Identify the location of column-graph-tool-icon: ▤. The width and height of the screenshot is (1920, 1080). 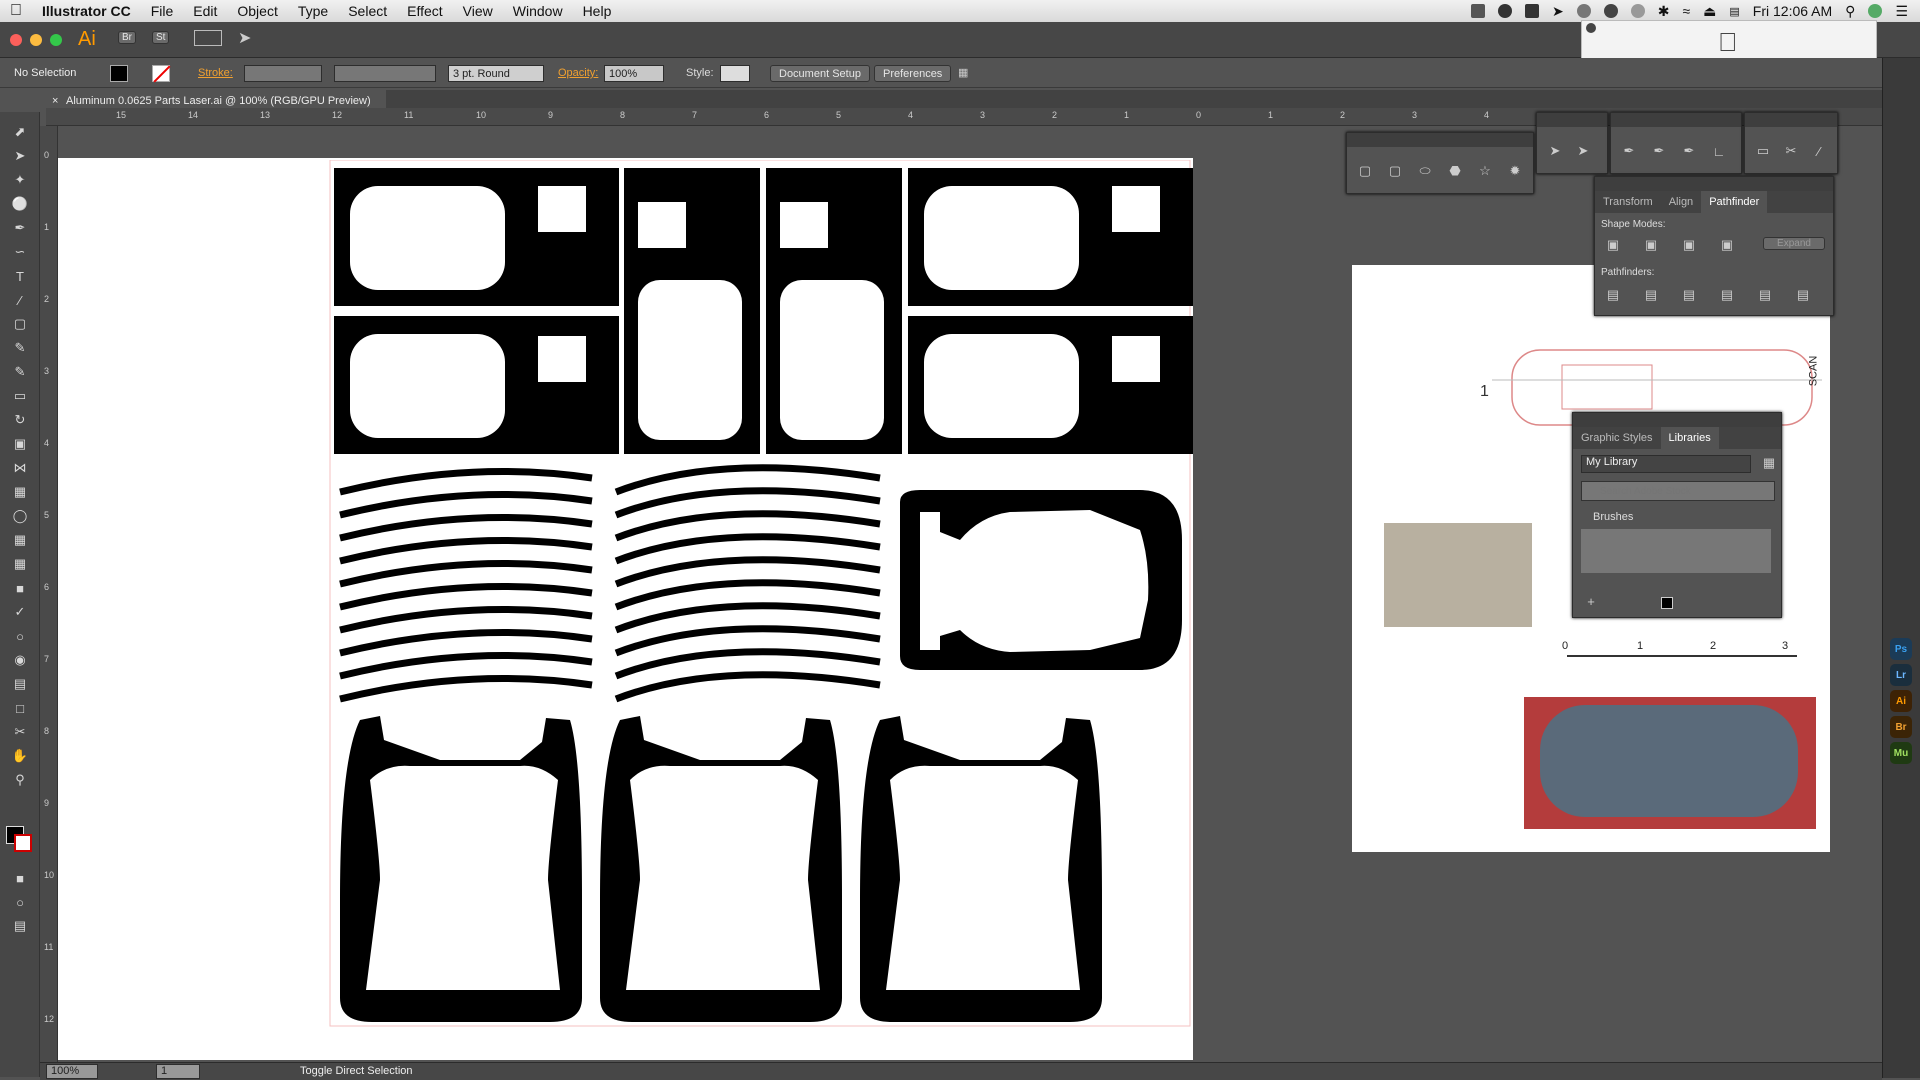
(20, 684).